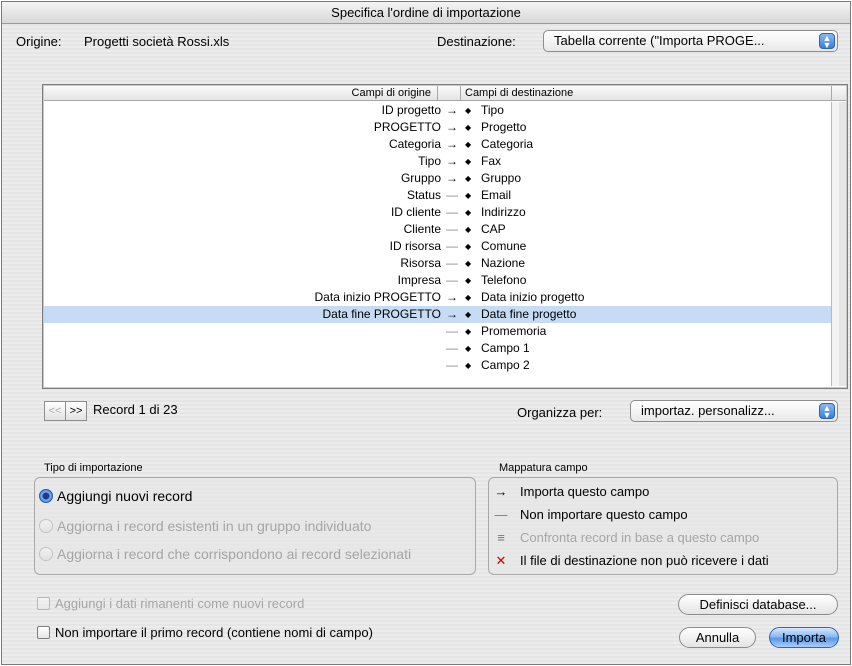 Image resolution: width=852 pixels, height=666 pixels. I want to click on field-row: PROGETTO → ◆ Progetto, so click(438, 127).